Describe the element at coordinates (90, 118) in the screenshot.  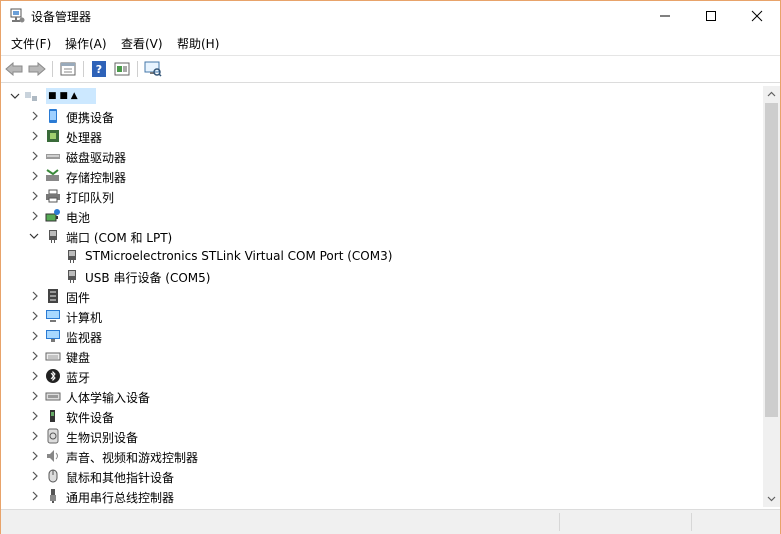
I see `tree-category-label: 便携设备` at that location.